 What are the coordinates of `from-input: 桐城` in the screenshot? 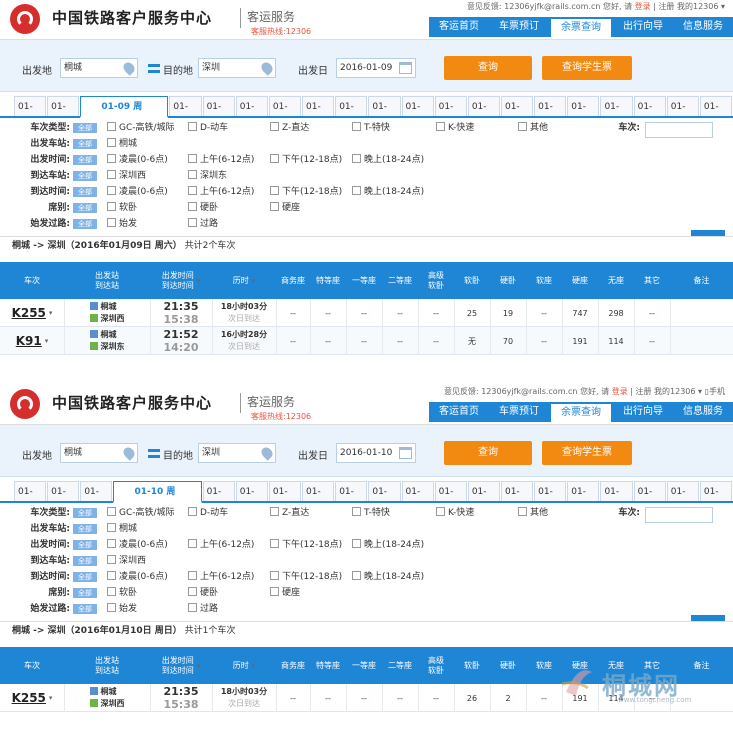 It's located at (99, 68).